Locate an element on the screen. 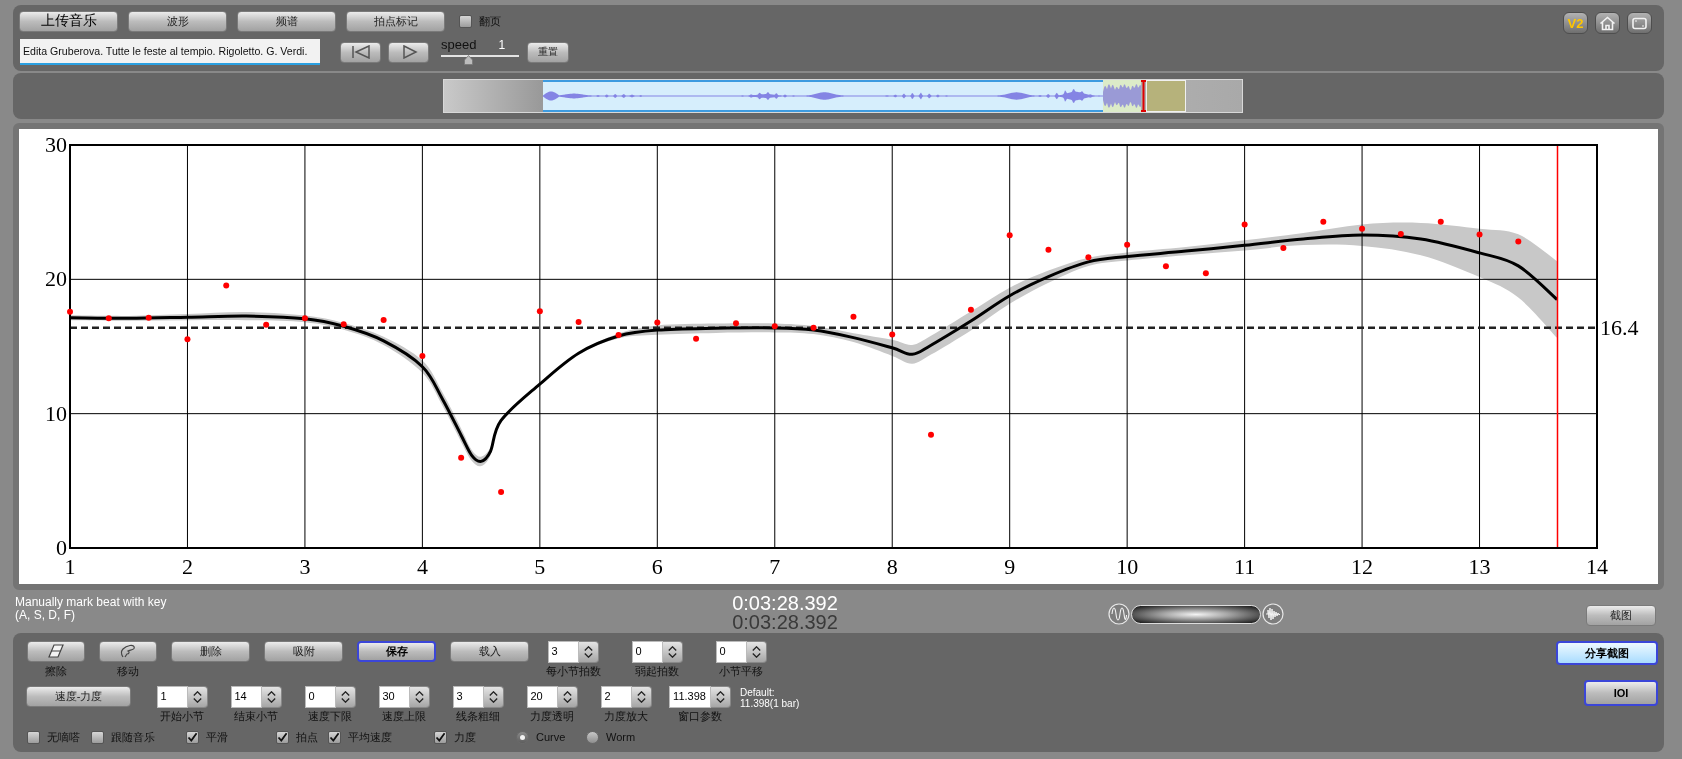 This screenshot has height=759, width=1682. lasso-icon is located at coordinates (128, 651).